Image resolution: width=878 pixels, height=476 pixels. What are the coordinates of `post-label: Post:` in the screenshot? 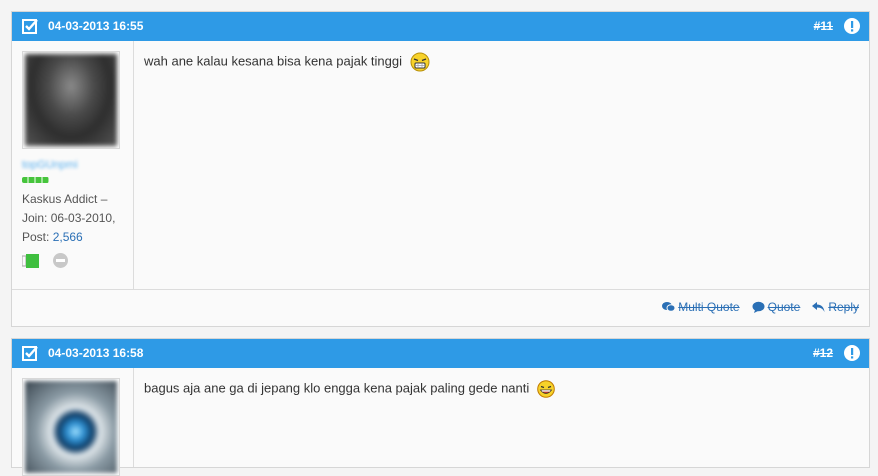 It's located at (36, 237).